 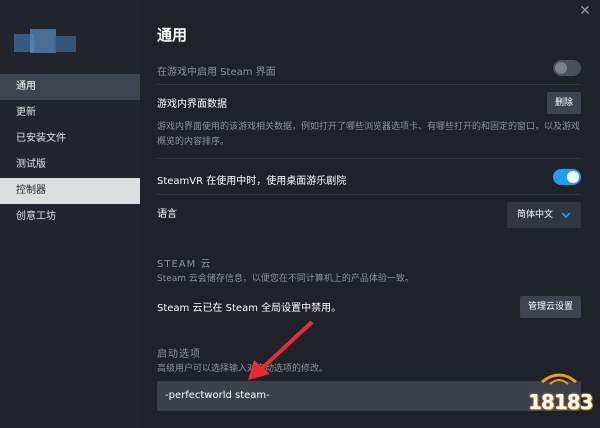 What do you see at coordinates (369, 178) in the screenshot?
I see `steamvr-row: SteamVR 在使用中时，使用桌面游乐剧院` at bounding box center [369, 178].